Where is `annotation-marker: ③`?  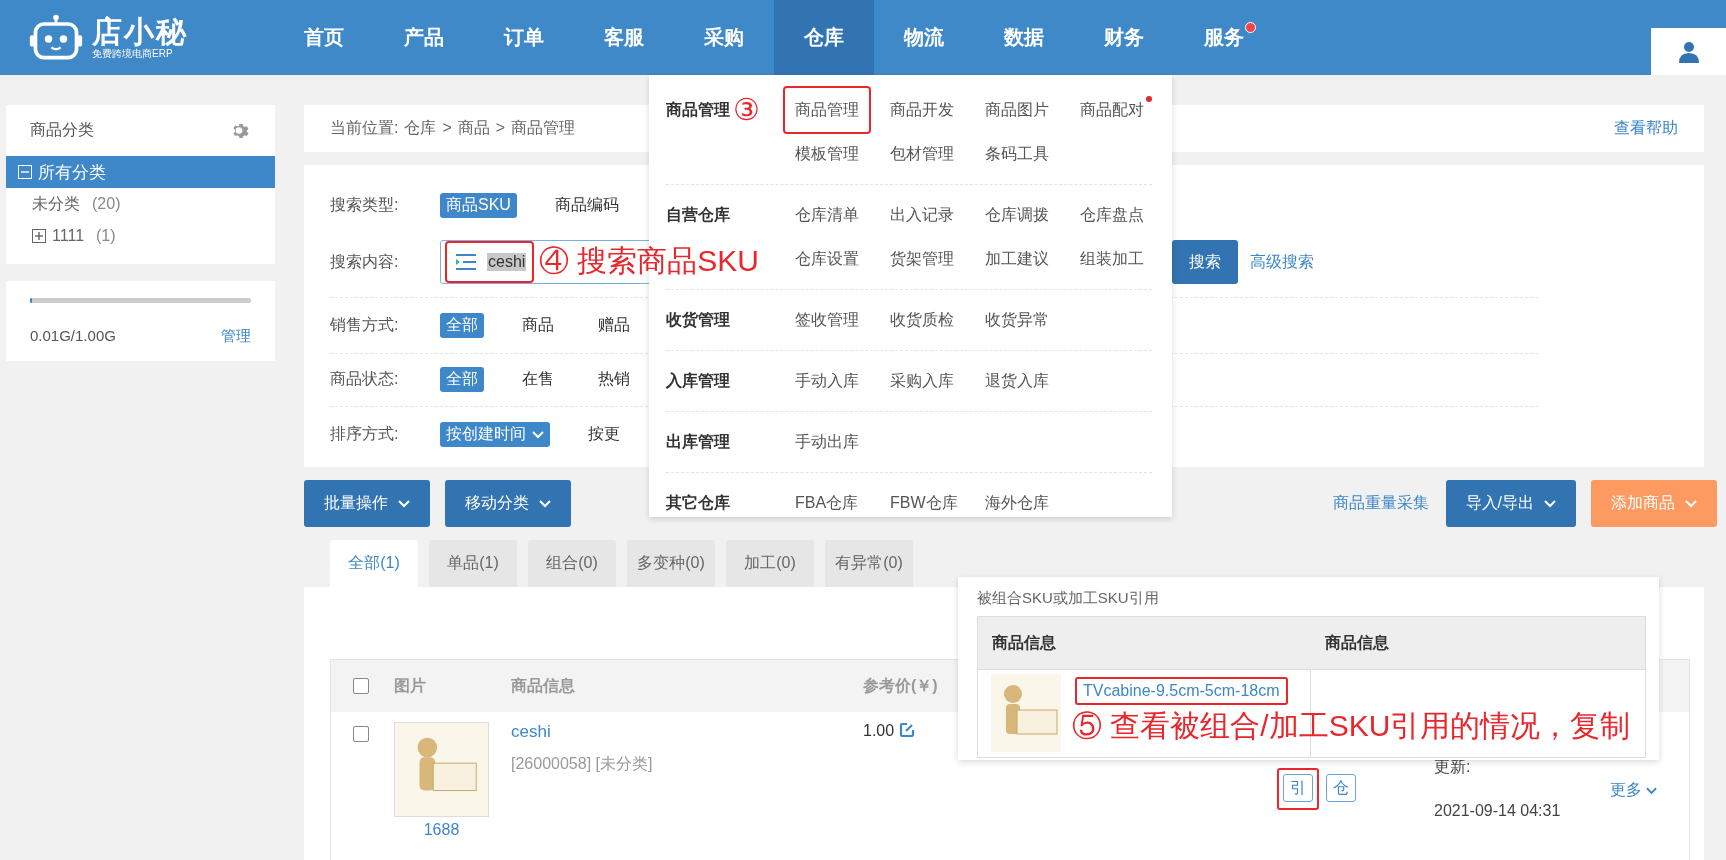 annotation-marker: ③ is located at coordinates (746, 110).